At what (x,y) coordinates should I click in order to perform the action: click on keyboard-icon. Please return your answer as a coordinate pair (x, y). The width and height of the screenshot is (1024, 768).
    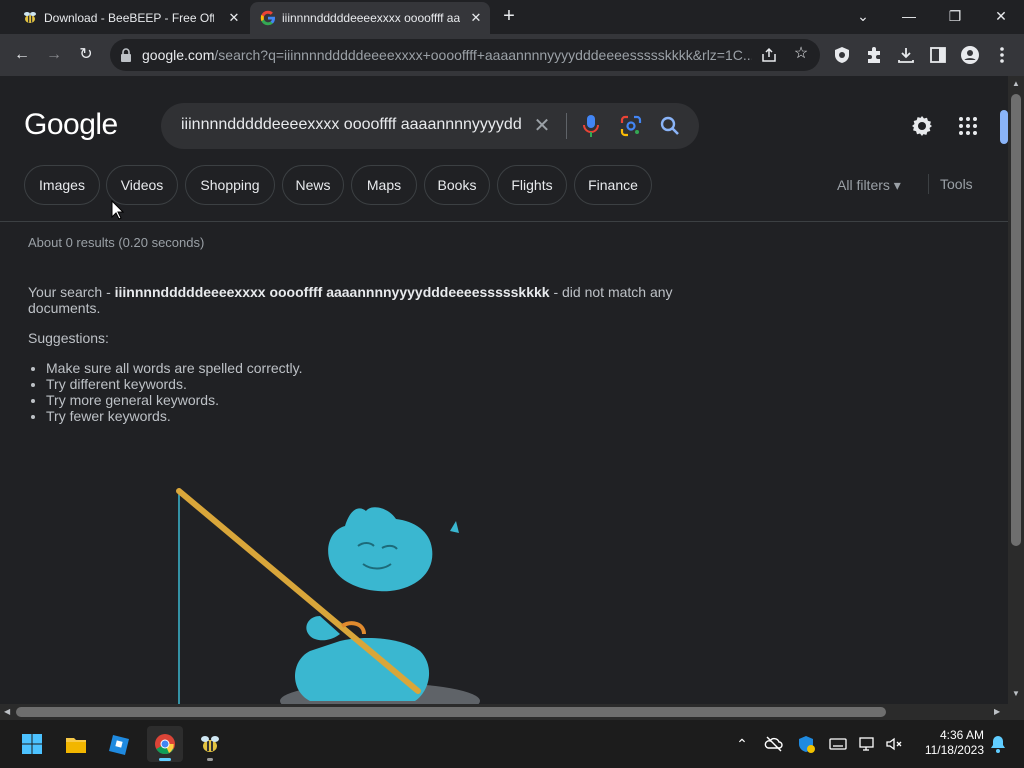
    Looking at the image, I should click on (838, 744).